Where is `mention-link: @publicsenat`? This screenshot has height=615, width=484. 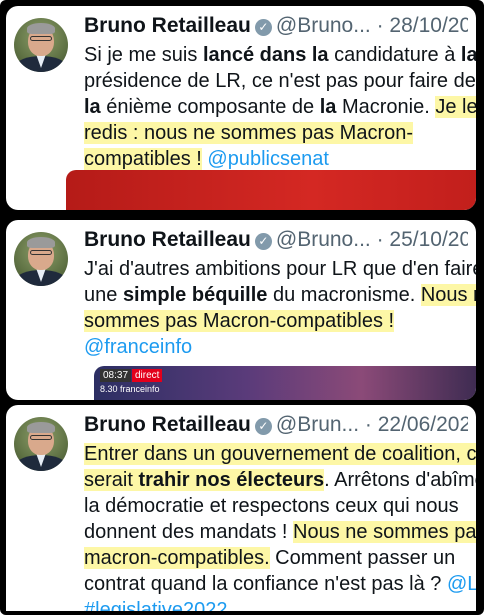
mention-link: @publicsenat is located at coordinates (267, 159).